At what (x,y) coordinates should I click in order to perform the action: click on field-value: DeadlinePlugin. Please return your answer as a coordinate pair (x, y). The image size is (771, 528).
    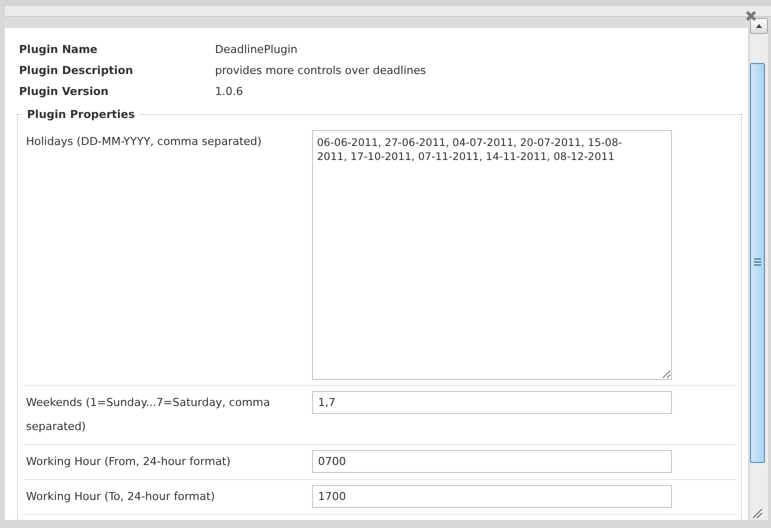
    Looking at the image, I should click on (256, 49).